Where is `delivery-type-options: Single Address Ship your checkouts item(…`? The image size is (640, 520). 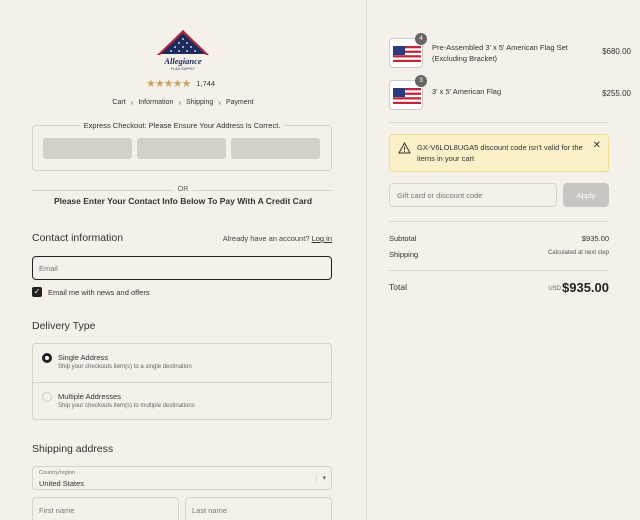 delivery-type-options: Single Address Ship your checkouts item(… is located at coordinates (182, 381).